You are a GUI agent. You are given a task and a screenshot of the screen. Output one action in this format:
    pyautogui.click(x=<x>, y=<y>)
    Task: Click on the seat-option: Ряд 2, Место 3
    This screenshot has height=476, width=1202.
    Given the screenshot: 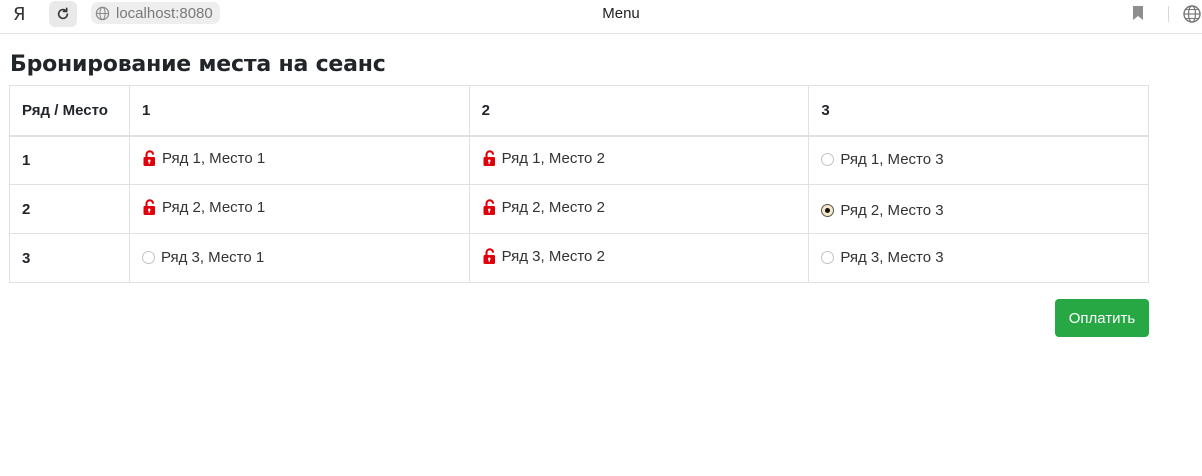 What is the action you would take?
    pyautogui.click(x=882, y=210)
    